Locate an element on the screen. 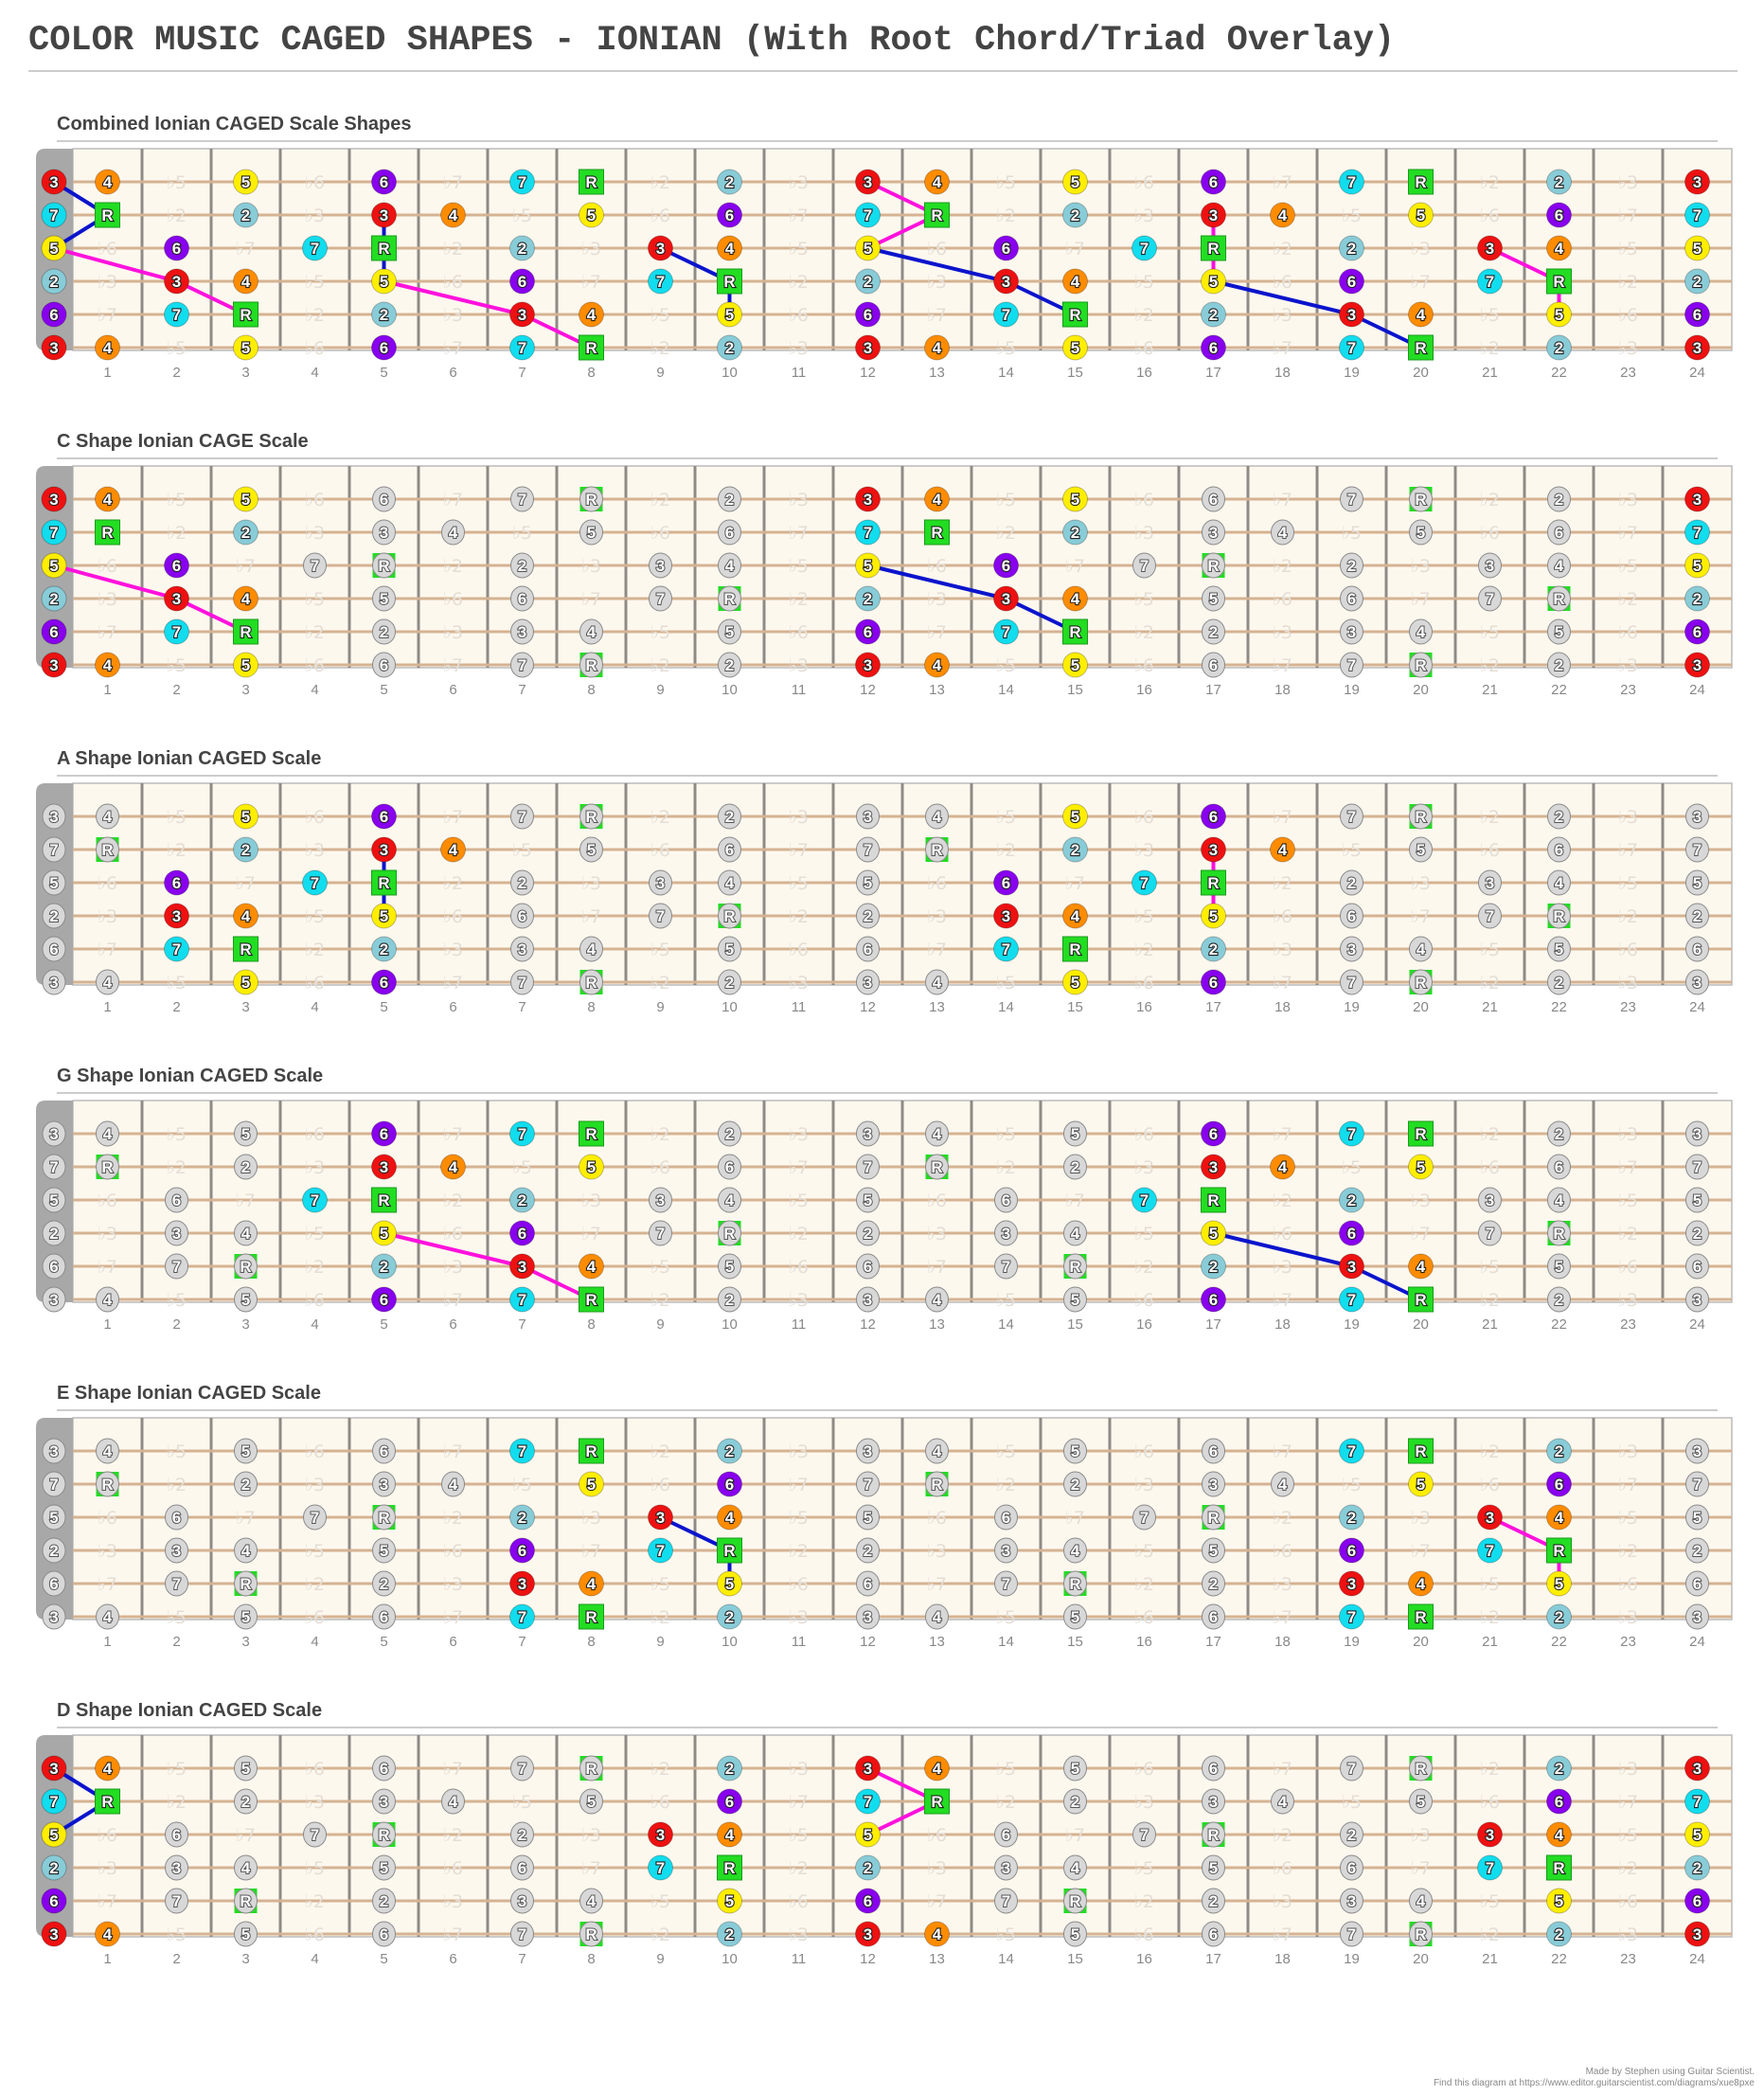 This screenshot has width=1764, height=2095. fret-number: 11 is located at coordinates (799, 1324).